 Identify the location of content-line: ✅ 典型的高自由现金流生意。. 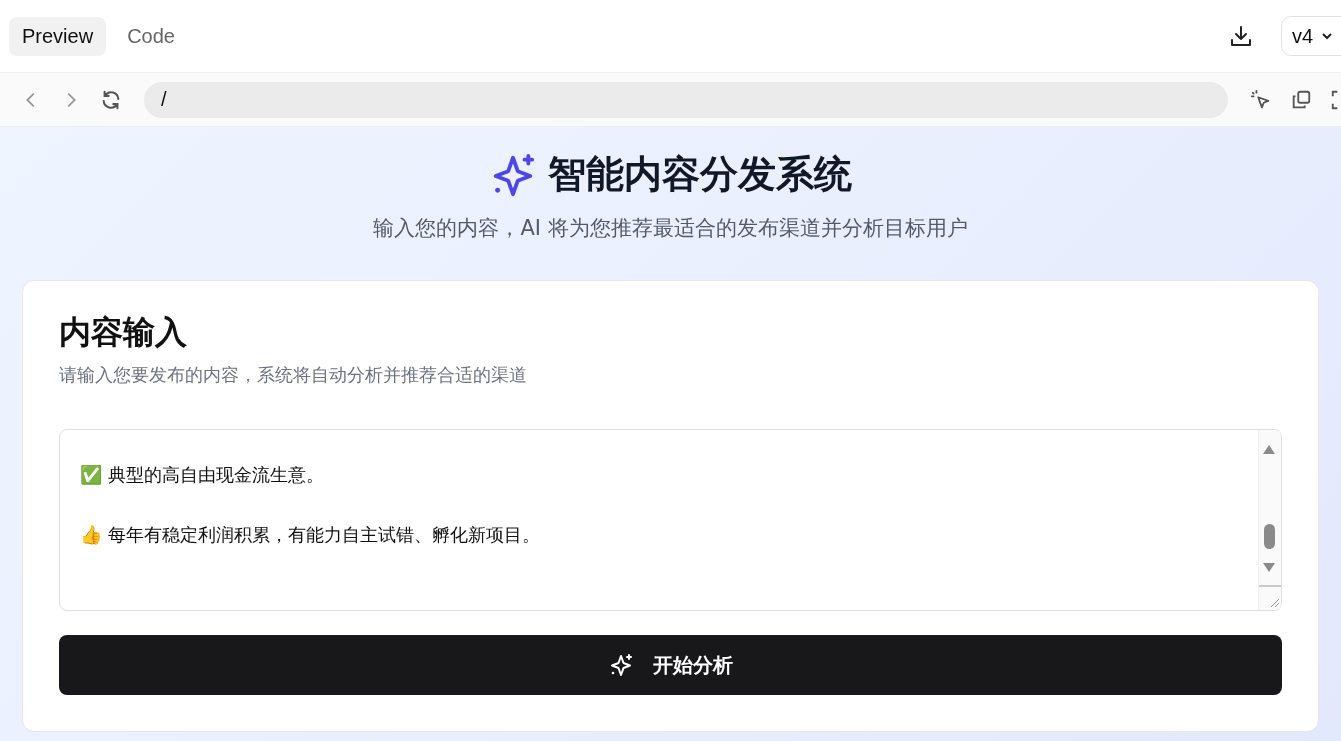
(202, 475).